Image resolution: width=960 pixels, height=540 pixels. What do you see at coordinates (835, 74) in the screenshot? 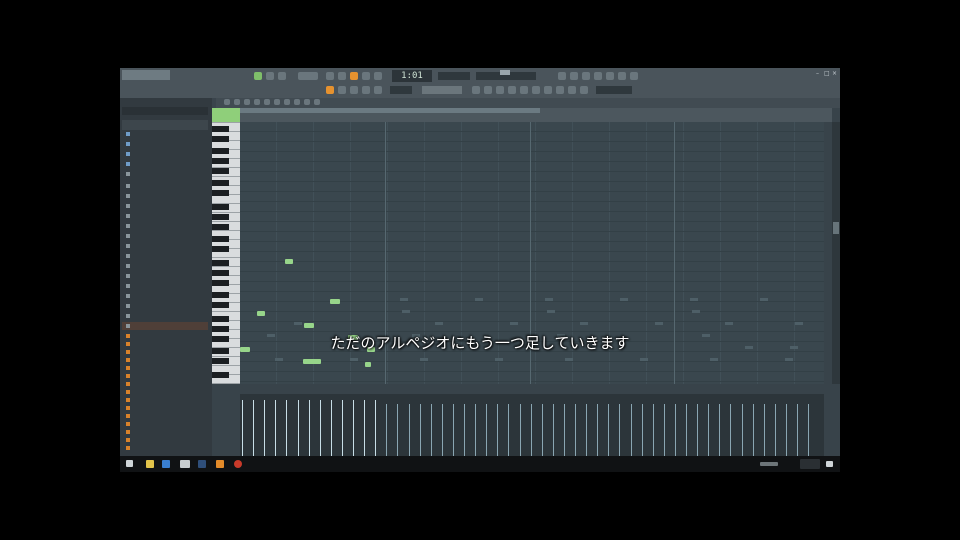
I see `close-button: ×` at bounding box center [835, 74].